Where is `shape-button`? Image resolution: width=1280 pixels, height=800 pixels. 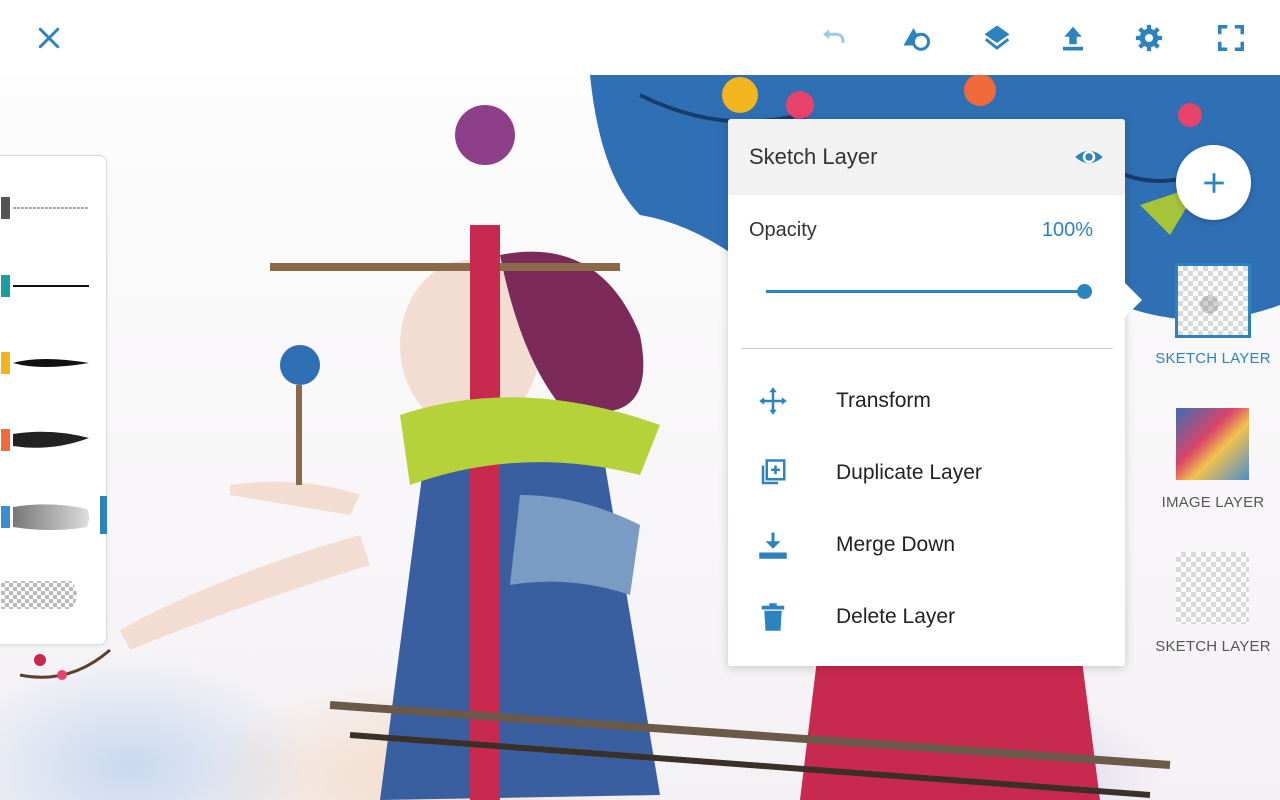 shape-button is located at coordinates (916, 38).